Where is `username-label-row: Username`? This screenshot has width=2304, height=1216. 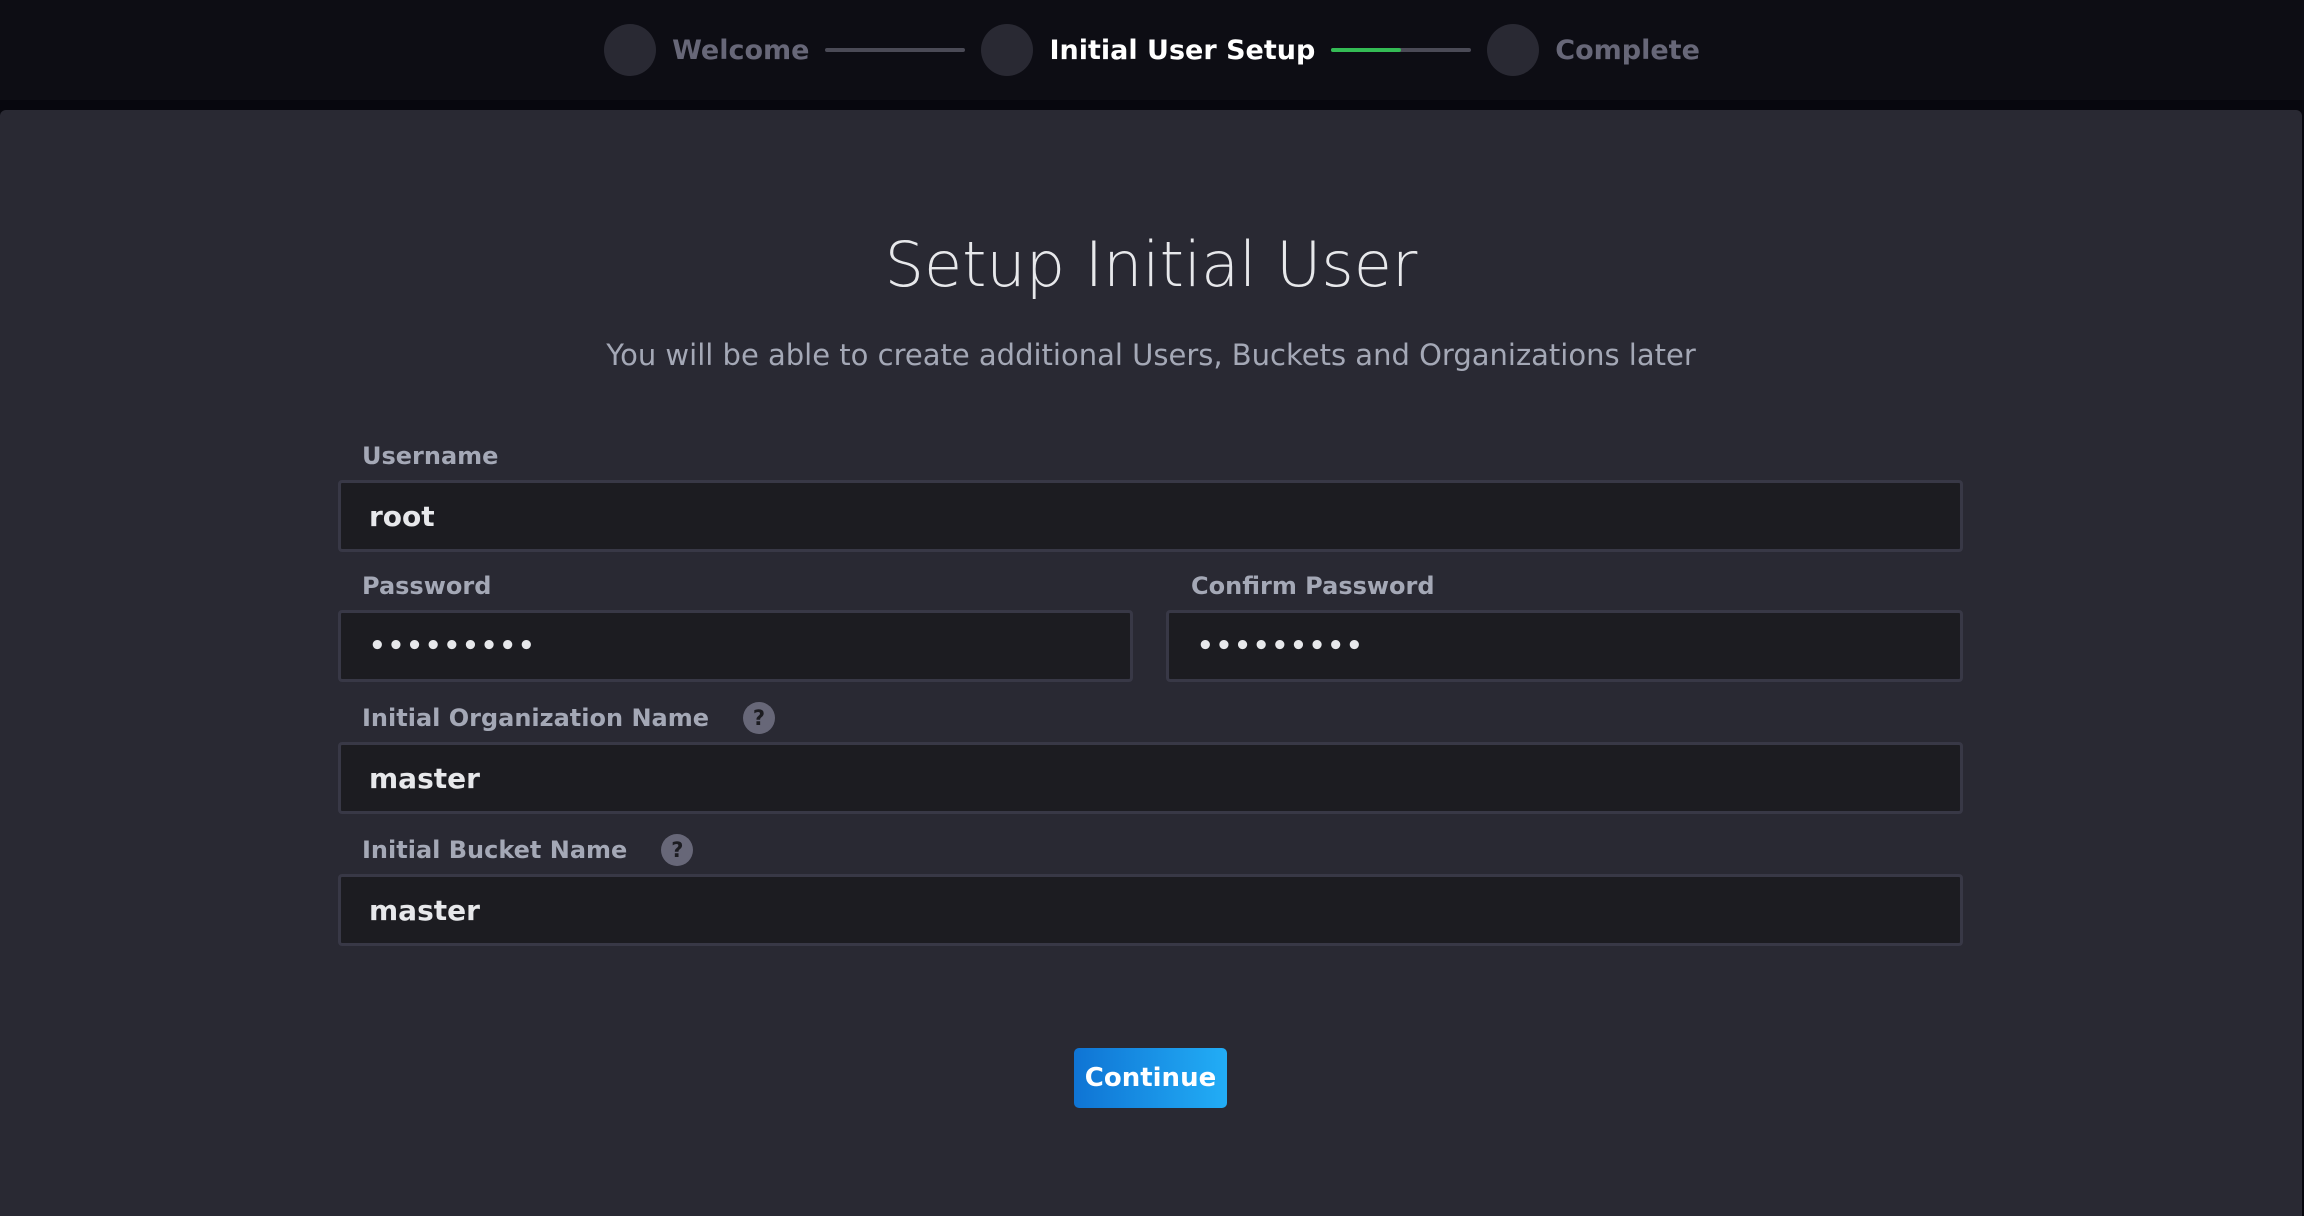
username-label-row: Username is located at coordinates (430, 456).